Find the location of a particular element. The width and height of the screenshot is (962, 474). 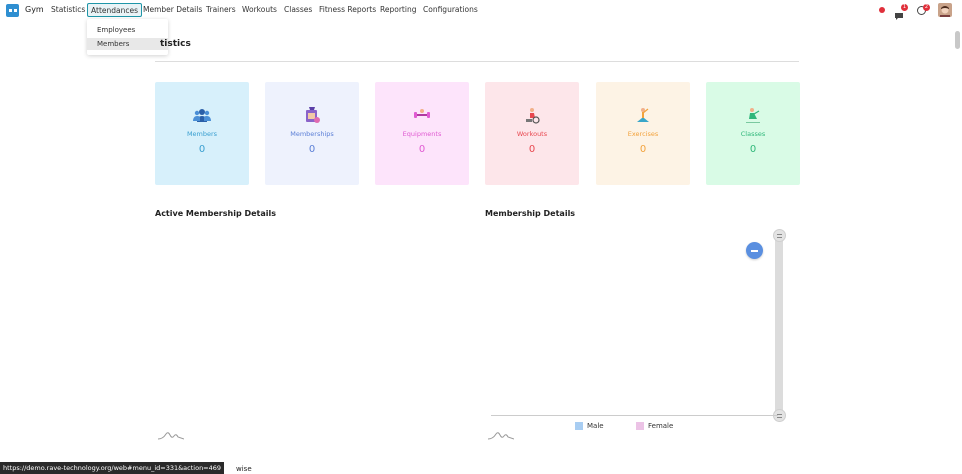

dumbbell-icon is located at coordinates (422, 115).